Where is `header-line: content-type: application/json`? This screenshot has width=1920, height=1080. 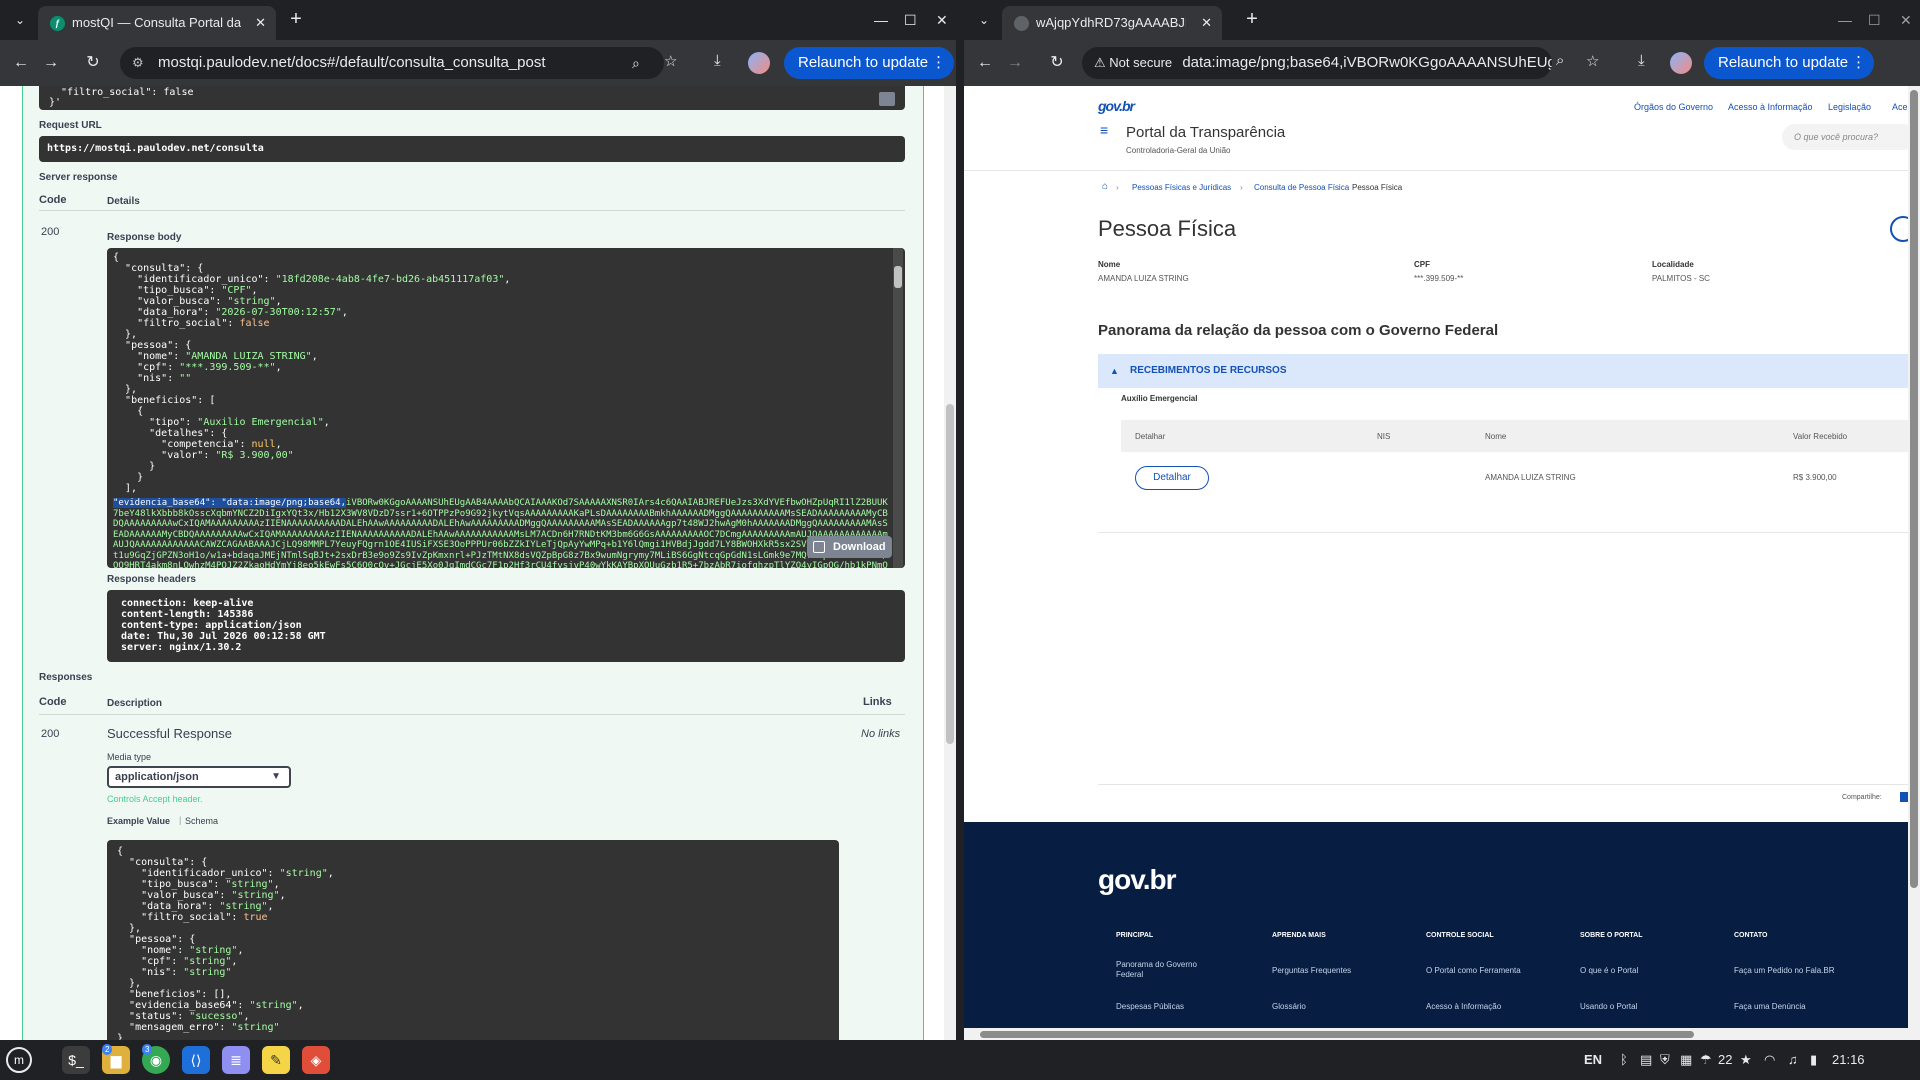
header-line: content-type: application/json is located at coordinates (211, 625).